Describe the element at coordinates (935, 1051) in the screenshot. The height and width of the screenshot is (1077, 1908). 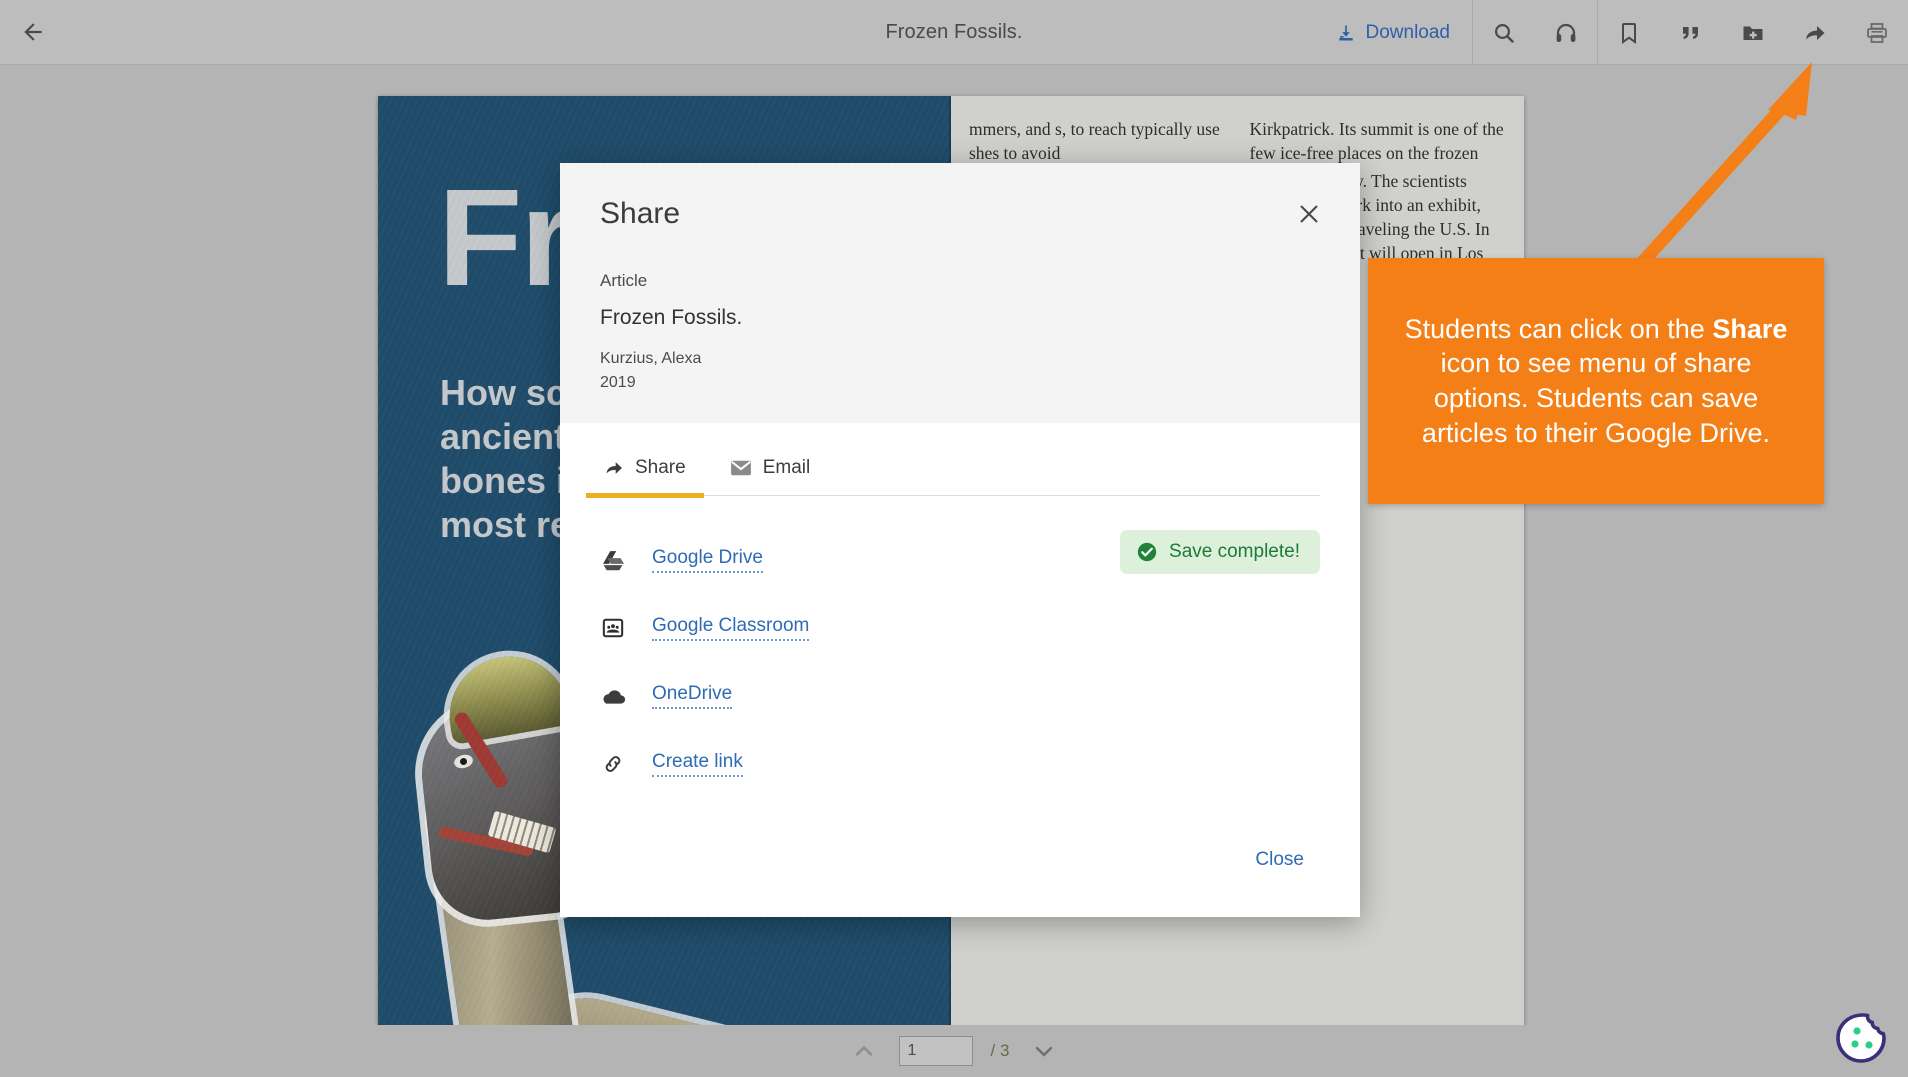
I see `page-number-input` at that location.